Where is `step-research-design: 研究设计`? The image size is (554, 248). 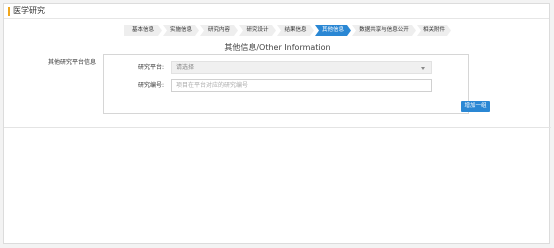
step-research-design: 研究设计 is located at coordinates (257, 30).